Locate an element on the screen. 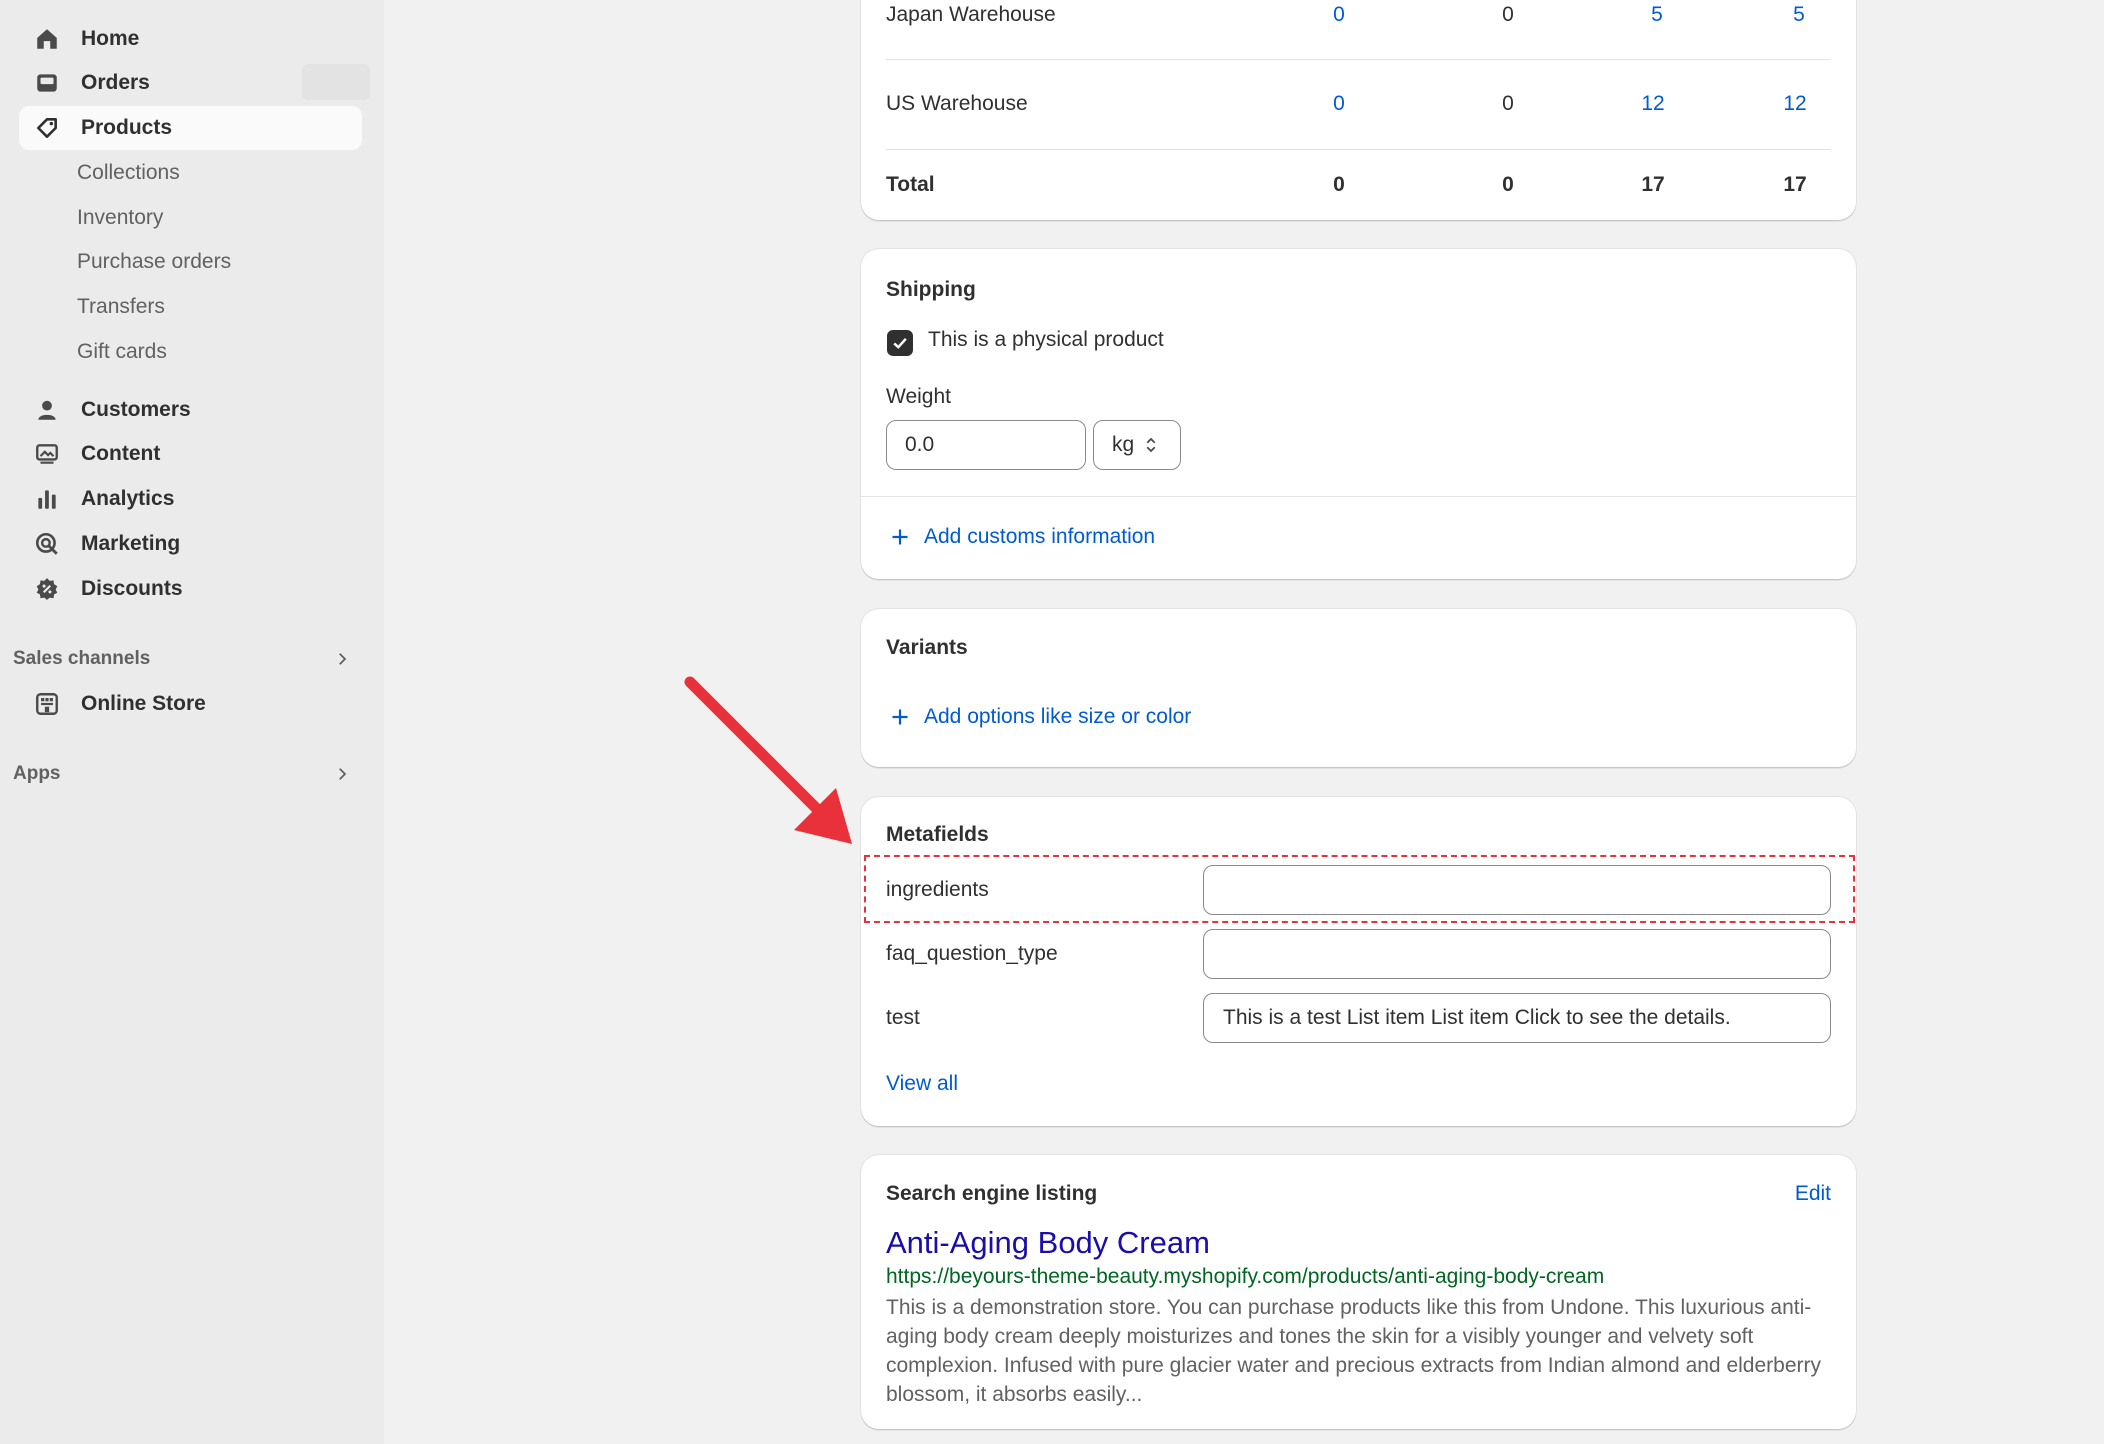 The image size is (2104, 1444). view-all-link: View all is located at coordinates (922, 1084).